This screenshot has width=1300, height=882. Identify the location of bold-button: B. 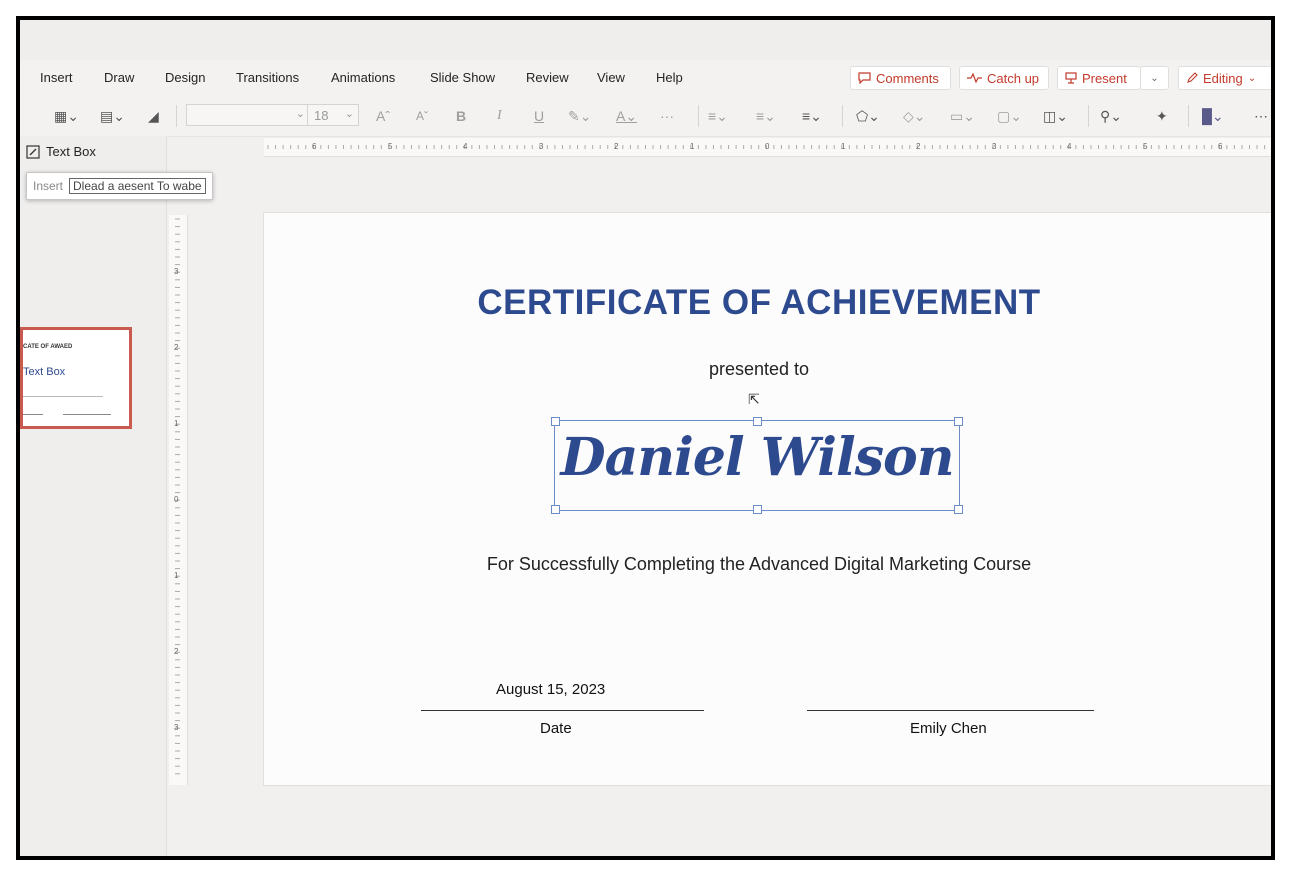
(461, 116).